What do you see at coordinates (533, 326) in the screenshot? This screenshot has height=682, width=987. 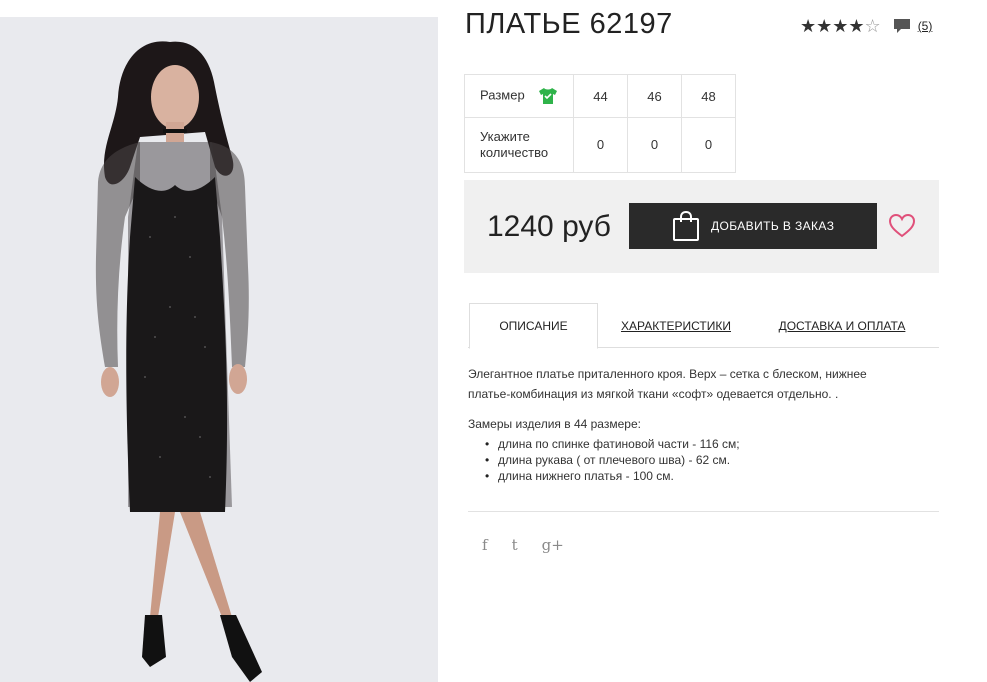 I see `tab-description: ОПИСАНИЕ` at bounding box center [533, 326].